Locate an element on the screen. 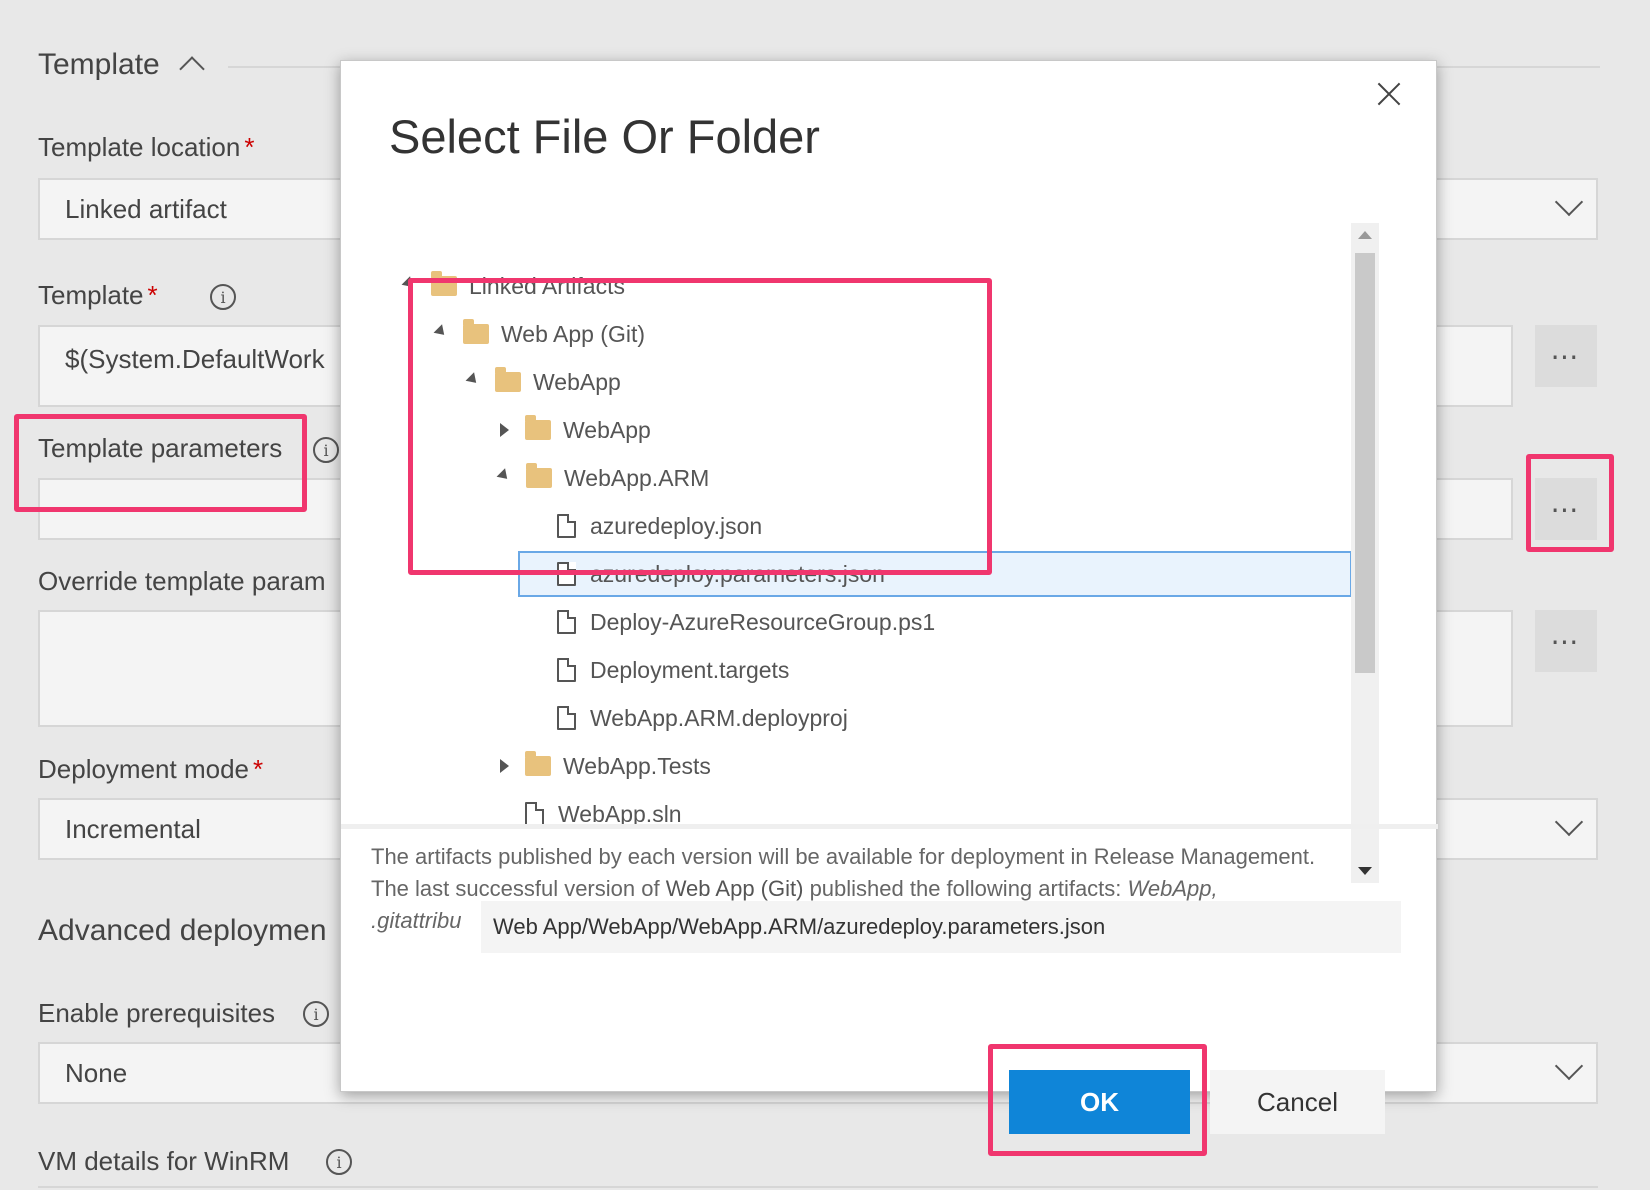  tree-scrollbar is located at coordinates (1365, 553).